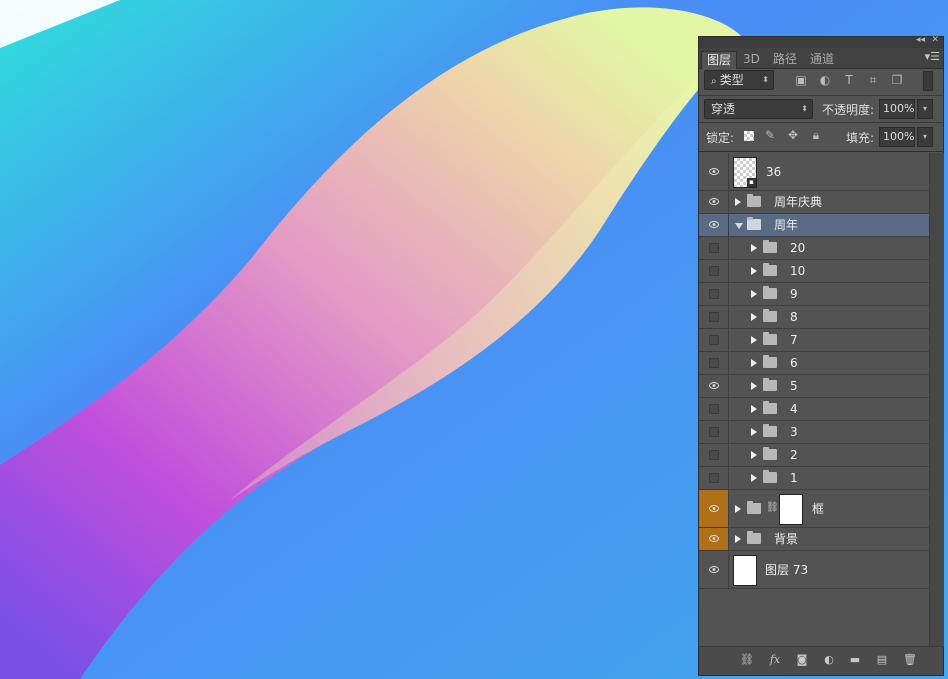 The image size is (948, 679). What do you see at coordinates (920, 40) in the screenshot?
I see `collapse-icon: ◂◂` at bounding box center [920, 40].